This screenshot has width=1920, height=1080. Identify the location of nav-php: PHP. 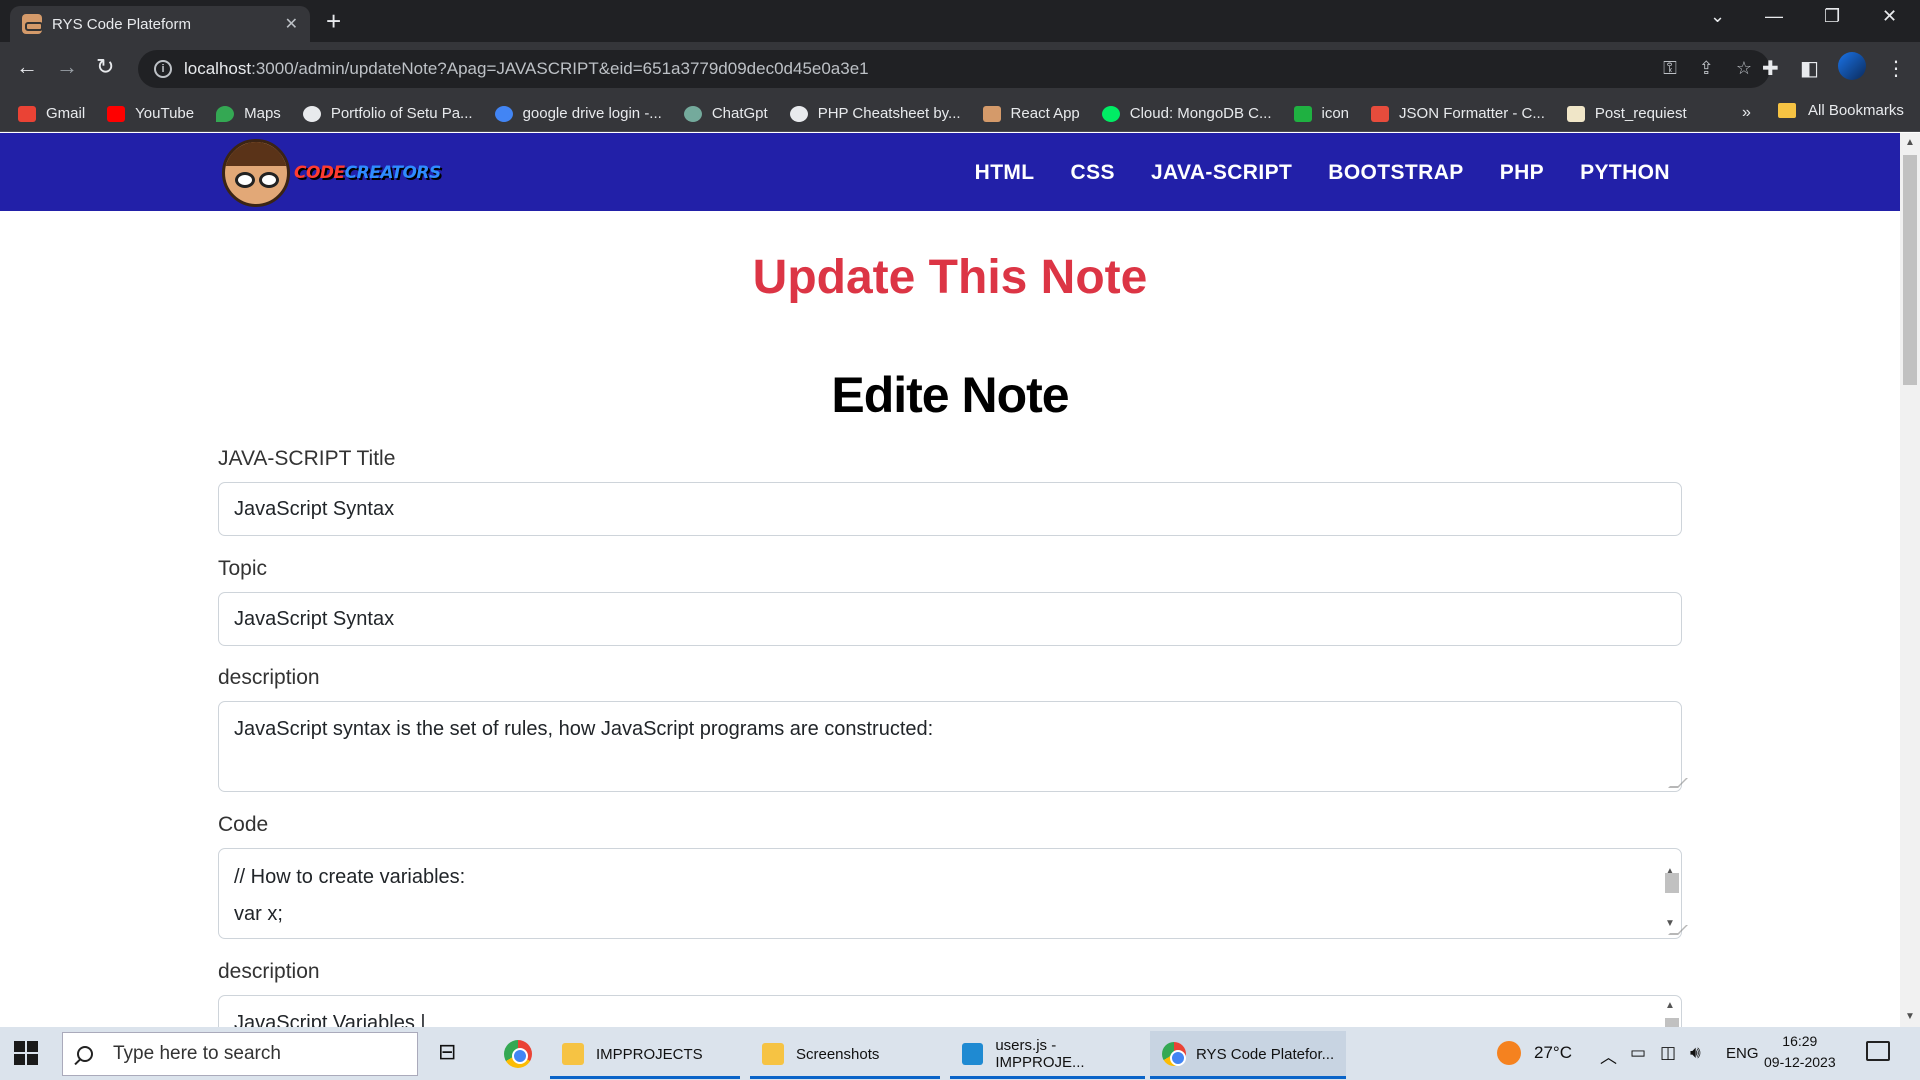
(1522, 173).